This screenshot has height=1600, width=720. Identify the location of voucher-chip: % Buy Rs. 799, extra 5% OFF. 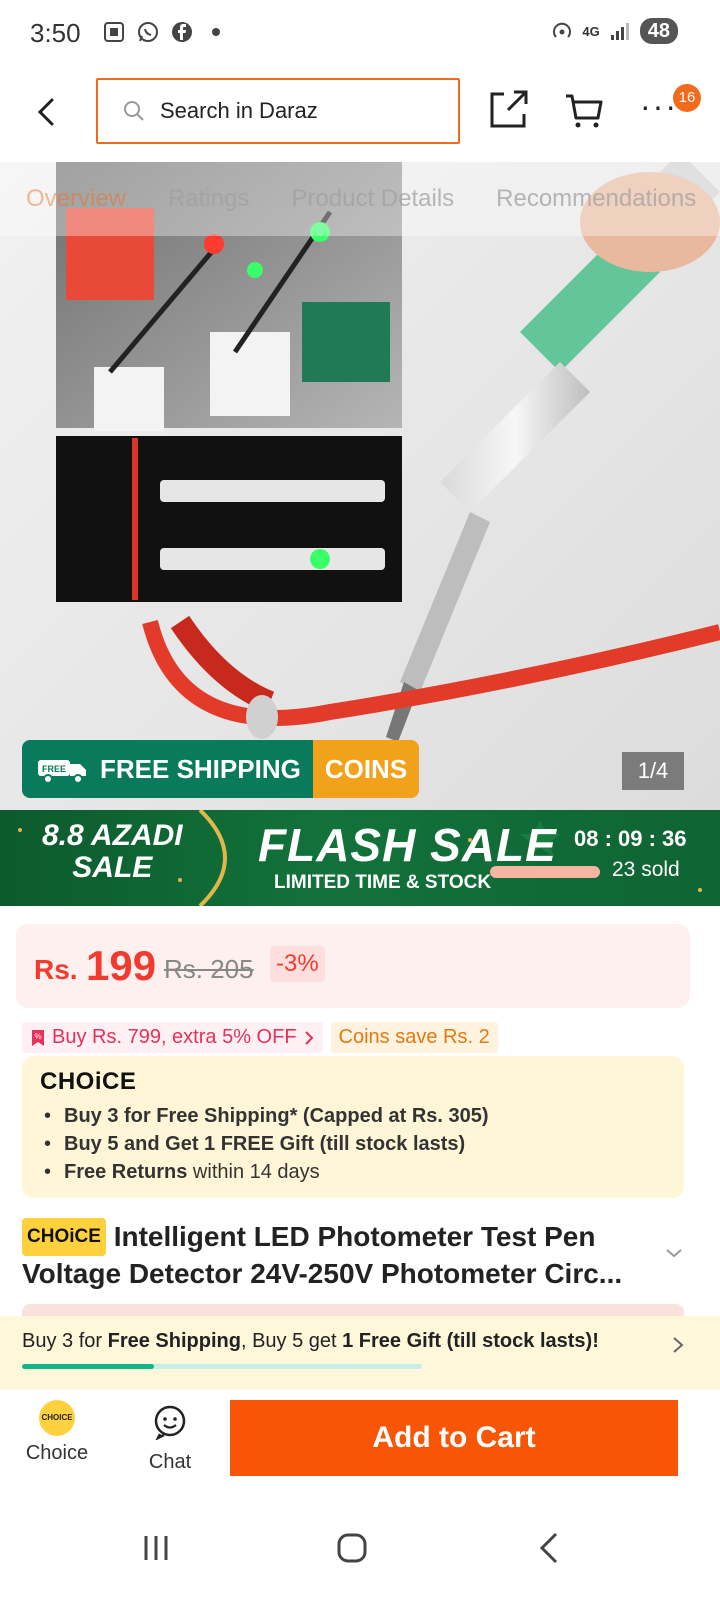
(172, 1037).